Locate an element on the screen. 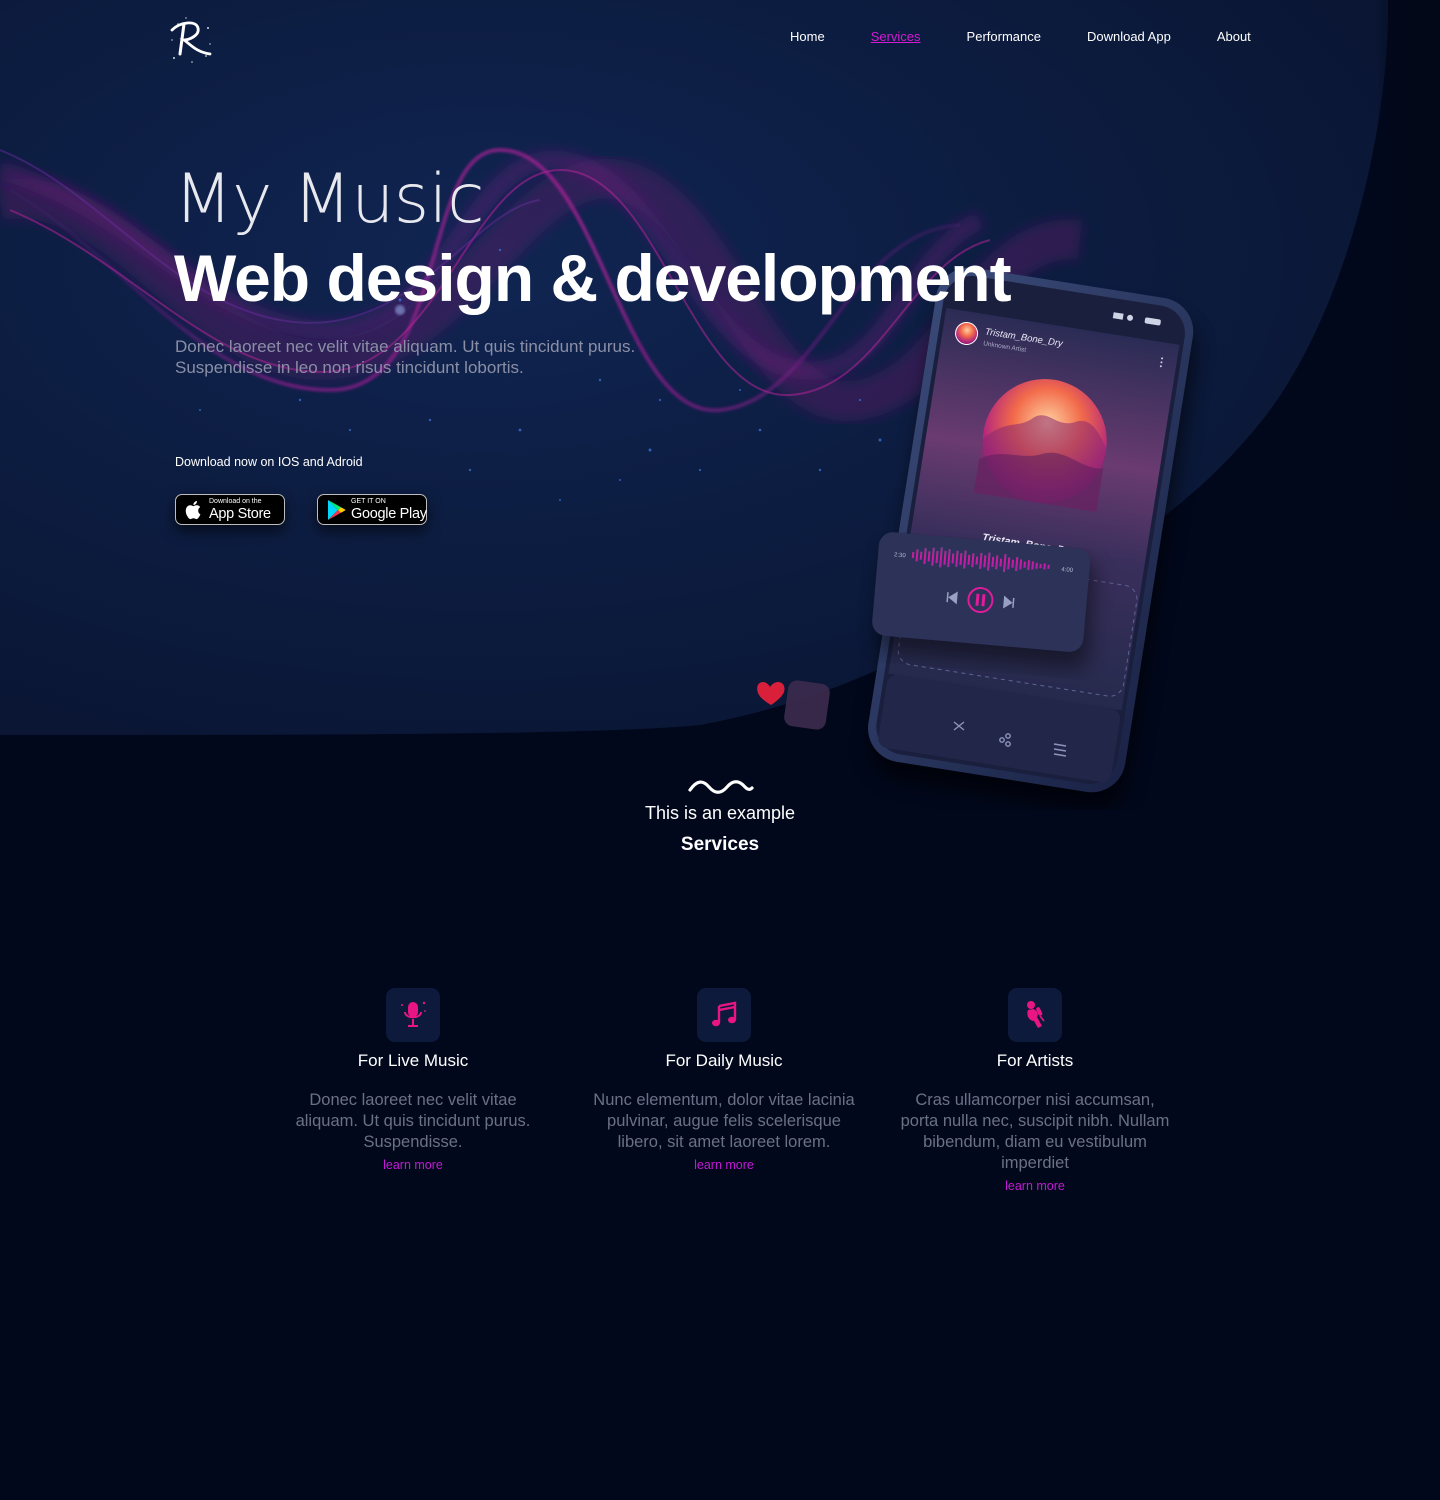  nav-services: Services is located at coordinates (896, 38).